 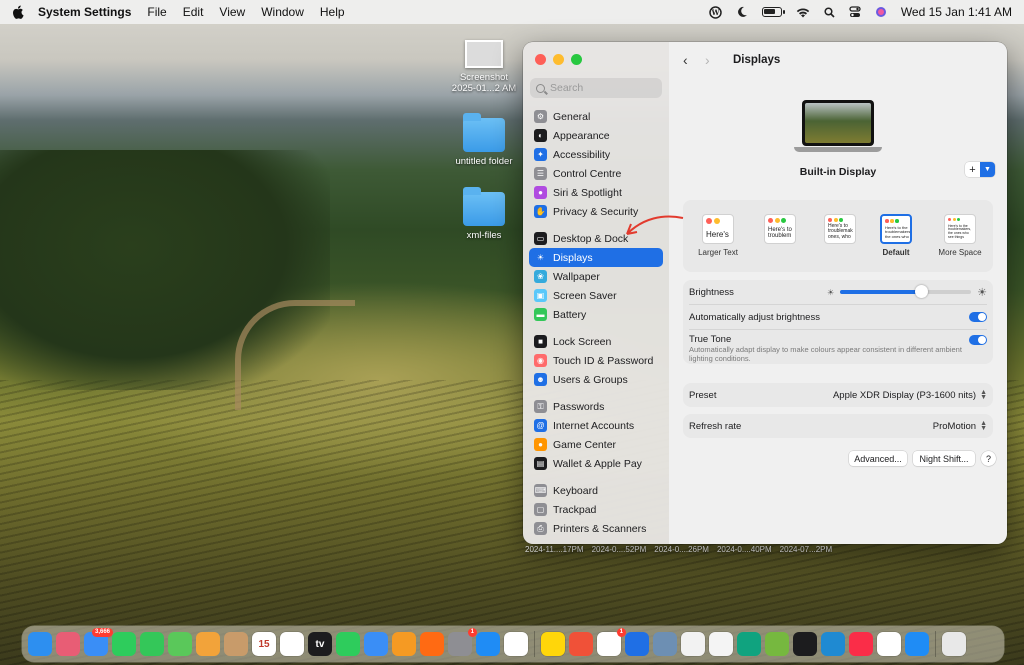 I want to click on desktop-item-untitled-folder: untitled folder, so click(x=484, y=140).